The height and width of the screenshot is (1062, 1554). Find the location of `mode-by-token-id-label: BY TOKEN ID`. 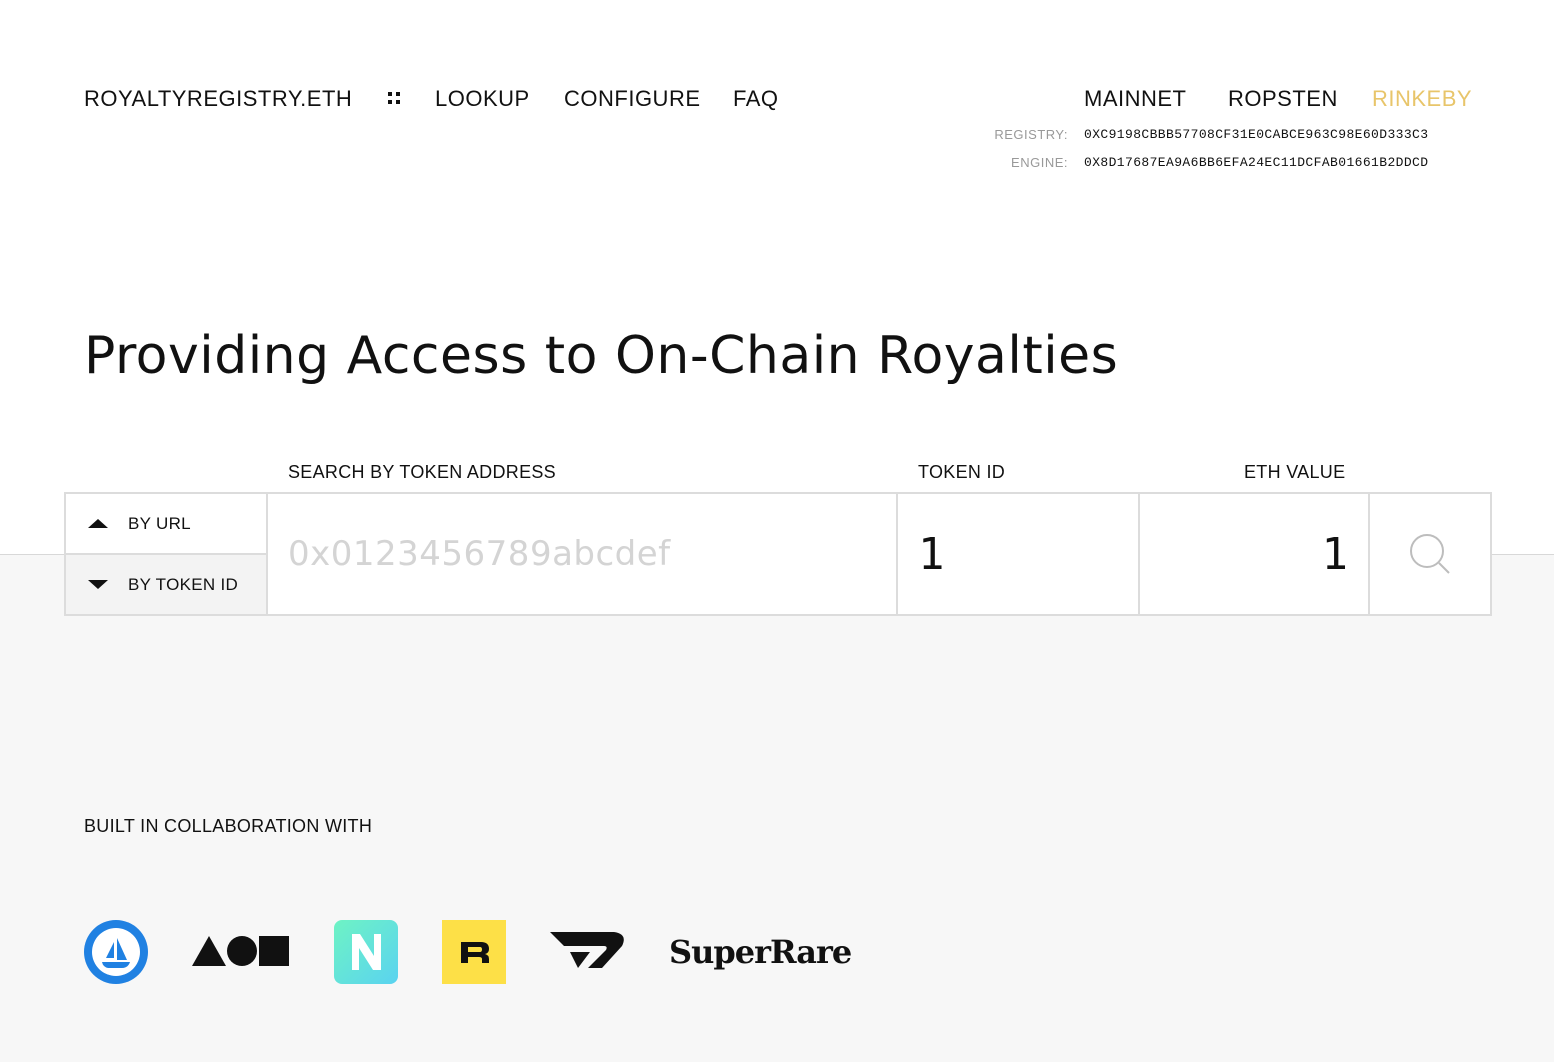

mode-by-token-id-label: BY TOKEN ID is located at coordinates (183, 584).